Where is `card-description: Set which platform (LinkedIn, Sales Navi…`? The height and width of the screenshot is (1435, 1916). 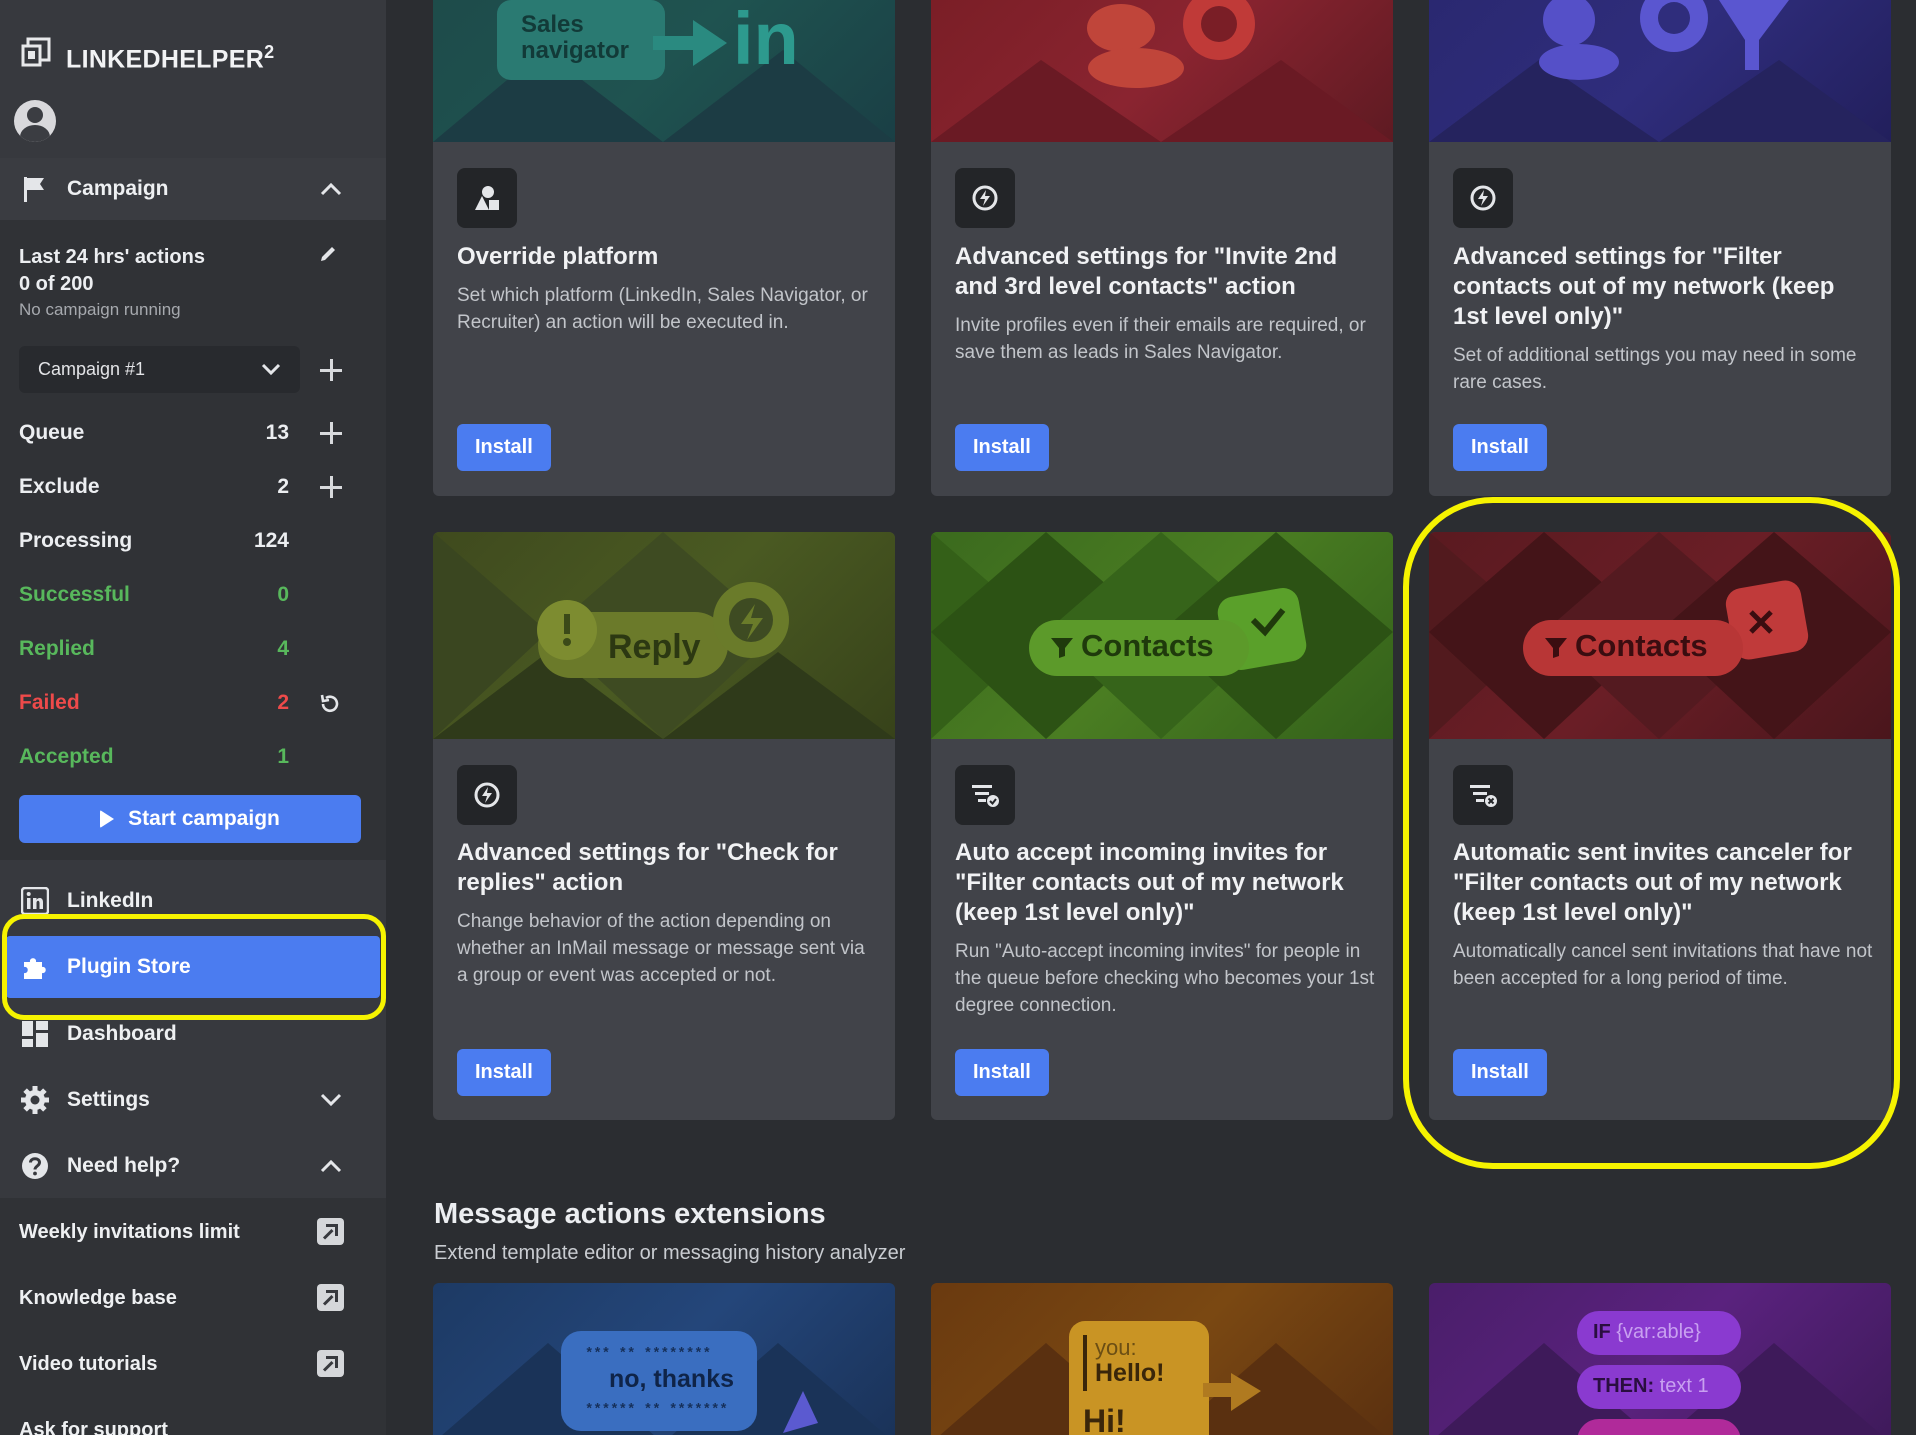 card-description: Set which platform (LinkedIn, Sales Navi… is located at coordinates (662, 309).